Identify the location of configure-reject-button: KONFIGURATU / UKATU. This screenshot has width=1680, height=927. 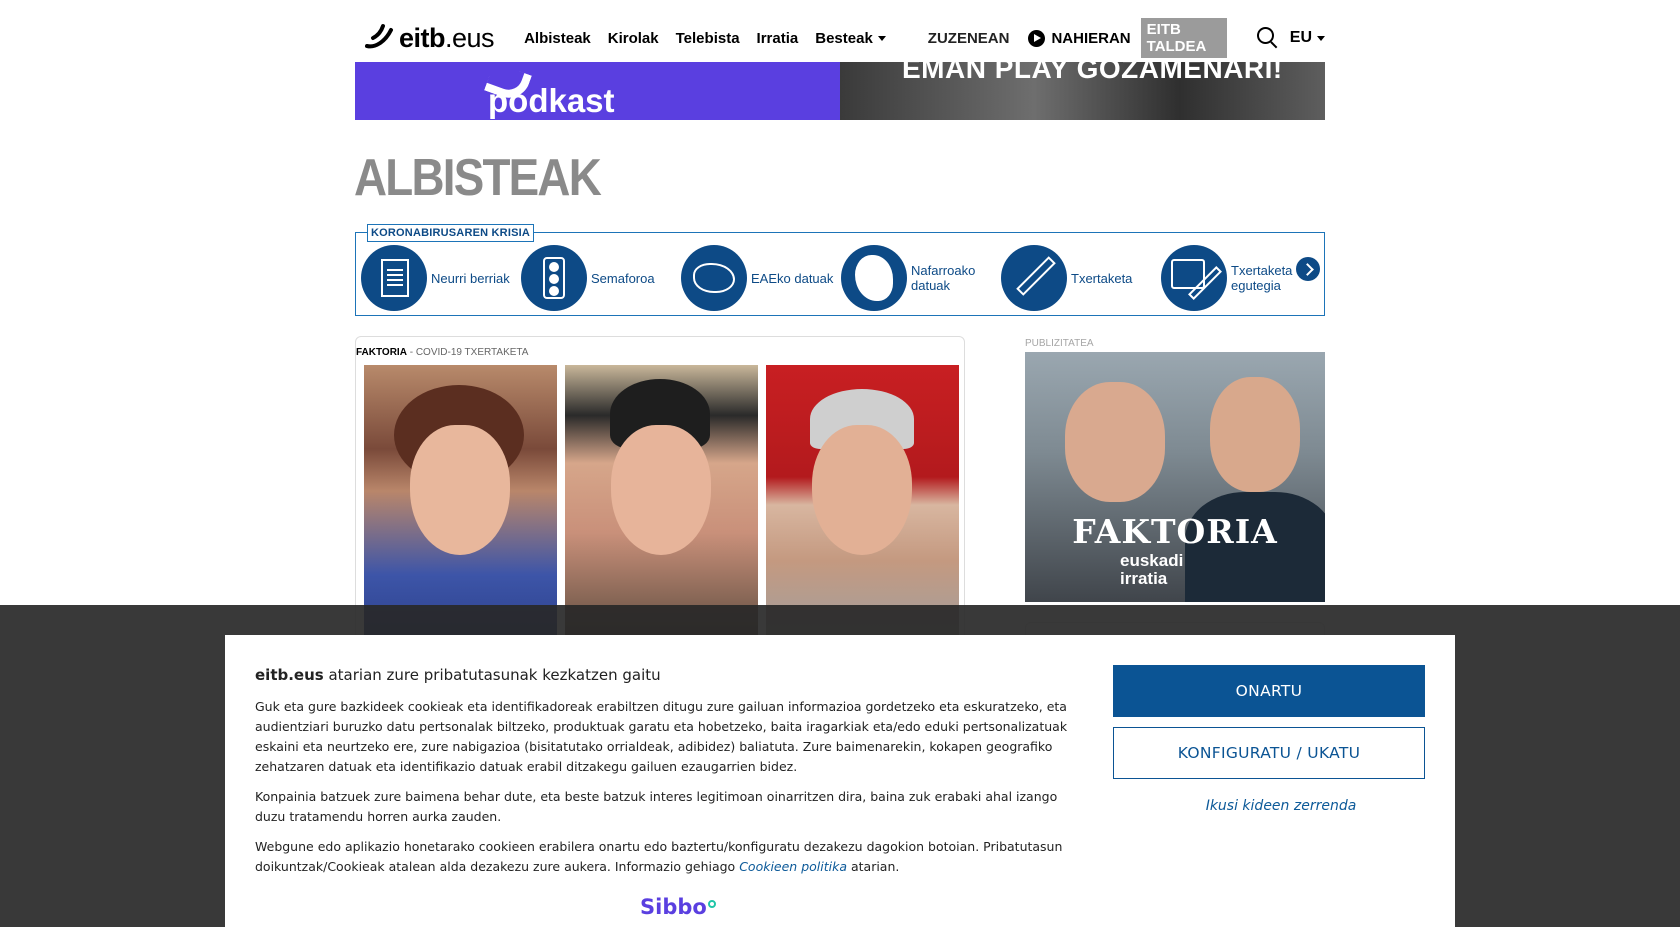
(1269, 753).